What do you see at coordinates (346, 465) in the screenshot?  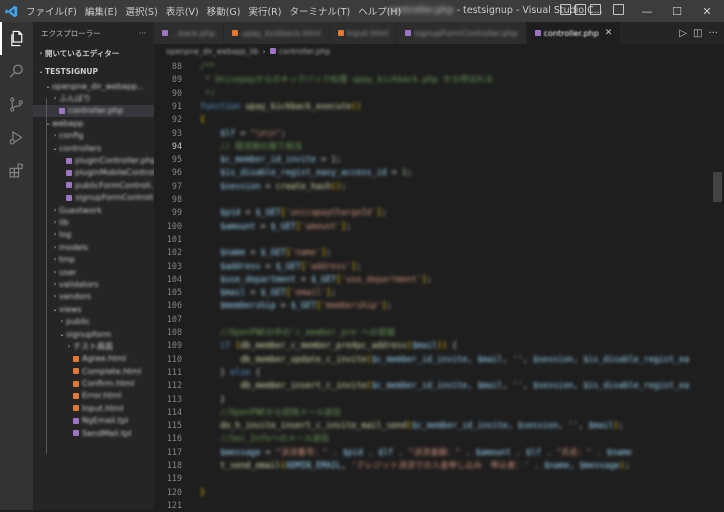 I see `code-token: ,` at bounding box center [346, 465].